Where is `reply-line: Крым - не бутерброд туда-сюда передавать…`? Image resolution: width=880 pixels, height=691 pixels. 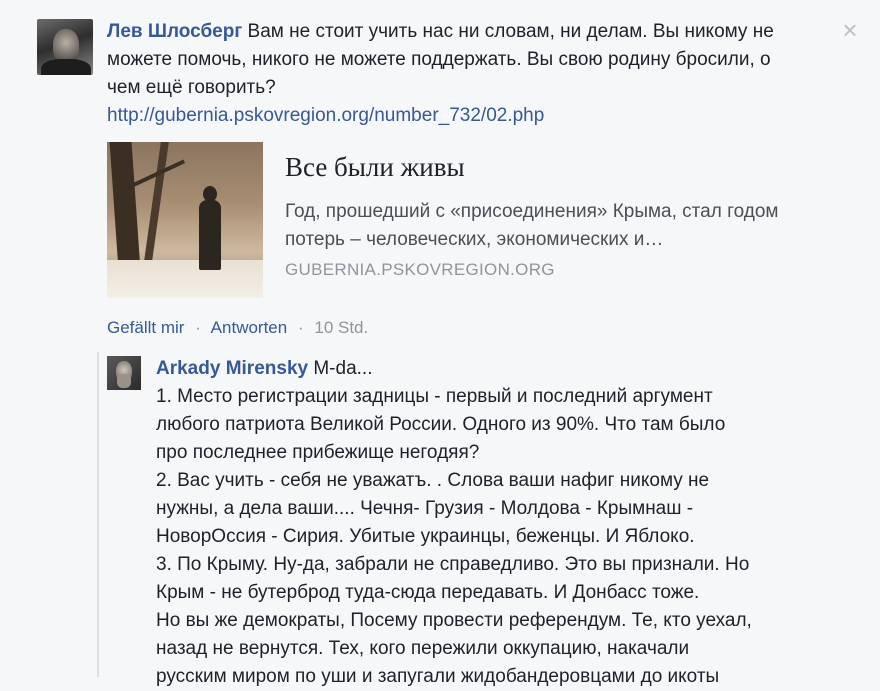
reply-line: Крым - не бутерброд туда-сюда передавать… is located at coordinates (428, 592).